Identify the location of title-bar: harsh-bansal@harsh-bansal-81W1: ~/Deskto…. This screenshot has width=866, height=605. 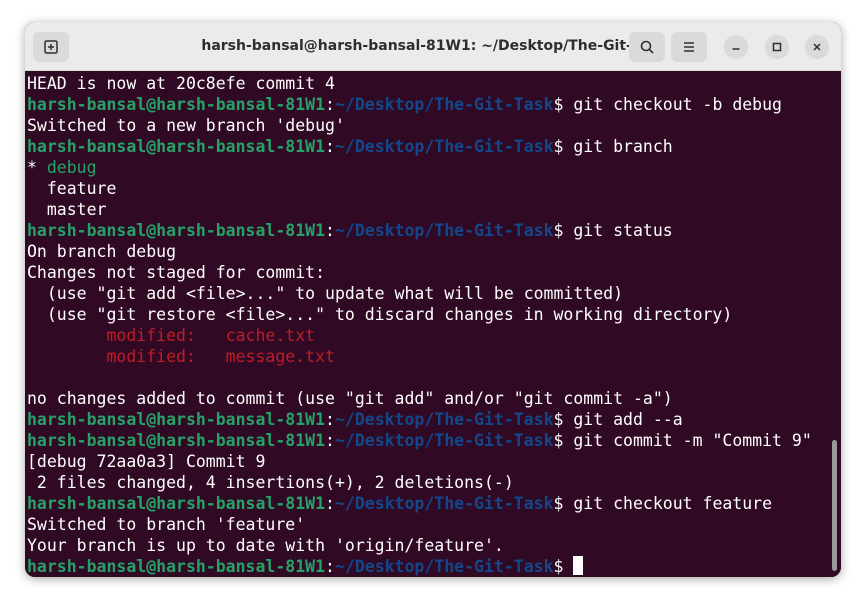
(433, 46).